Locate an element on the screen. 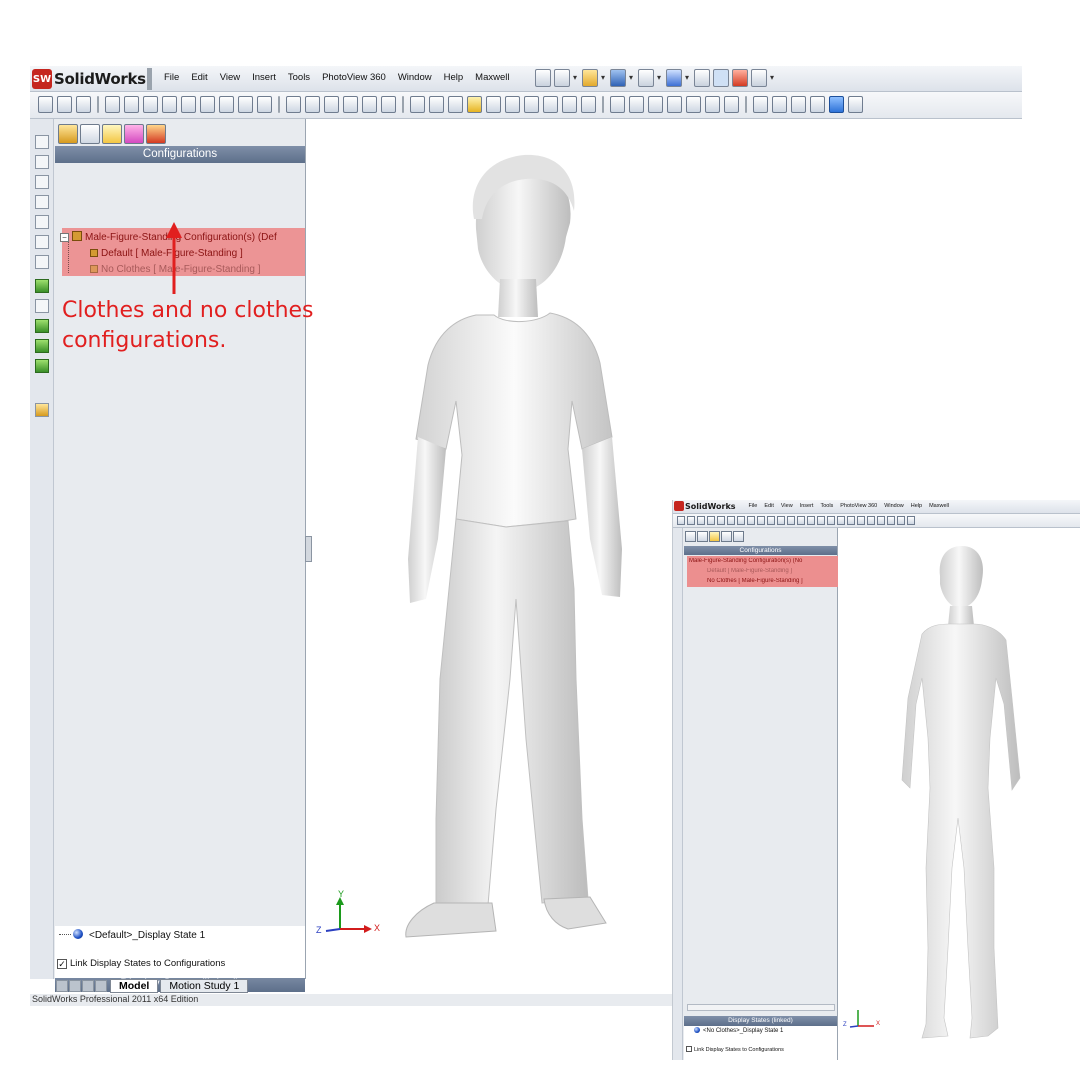 Image resolution: width=1080 pixels, height=1080 pixels. next-tab-icon is located at coordinates (88, 986).